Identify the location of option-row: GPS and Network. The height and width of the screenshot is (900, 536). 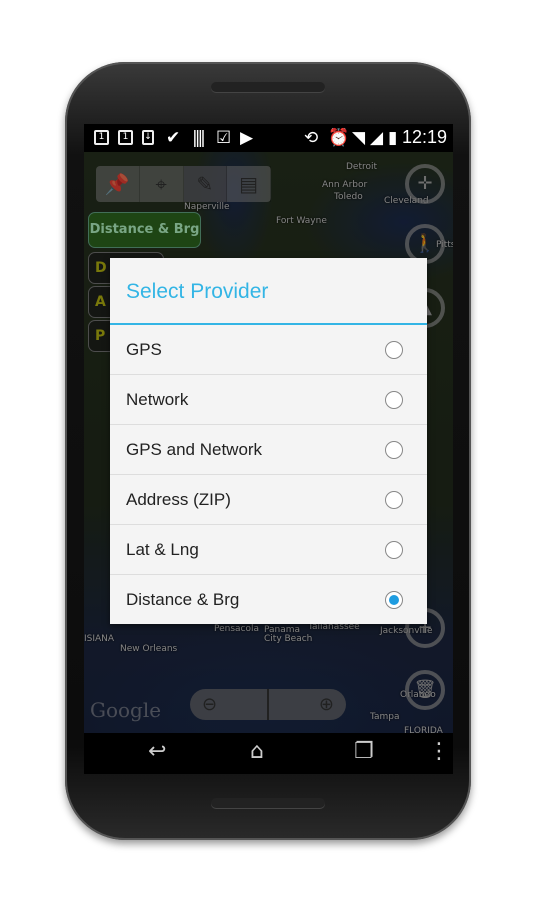
(268, 450).